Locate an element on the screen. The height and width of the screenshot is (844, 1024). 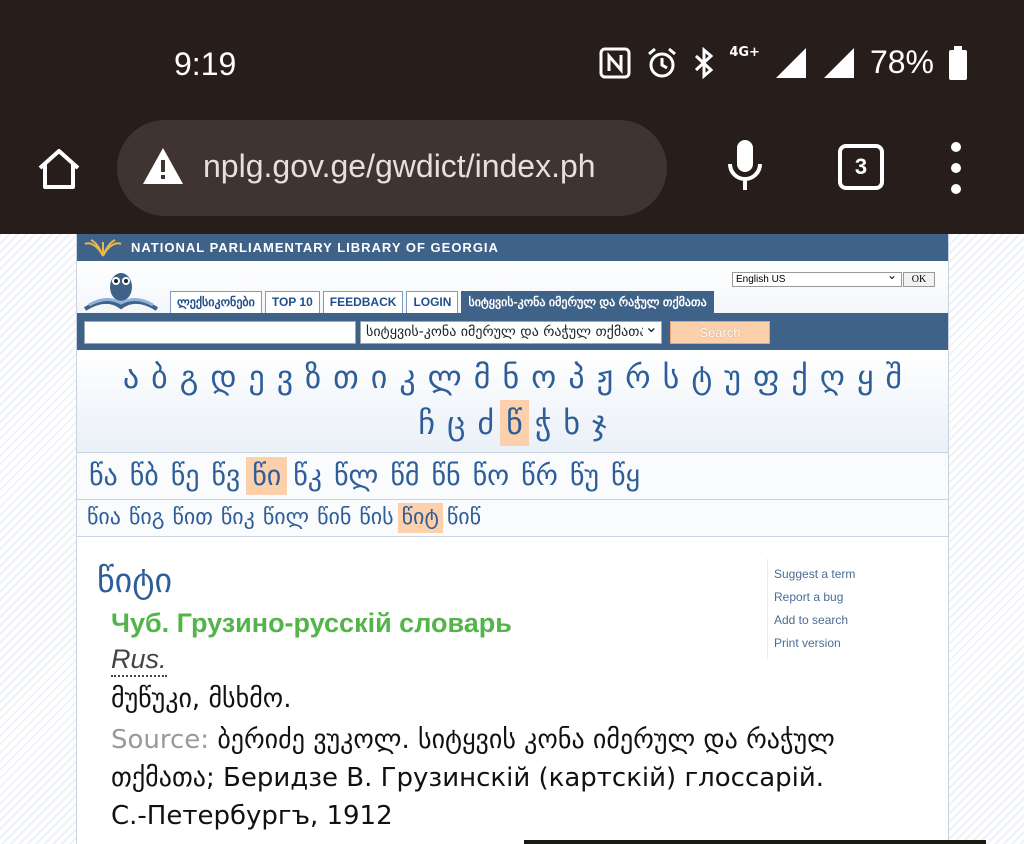
add-to-search-link: Add to search is located at coordinates (847, 620).